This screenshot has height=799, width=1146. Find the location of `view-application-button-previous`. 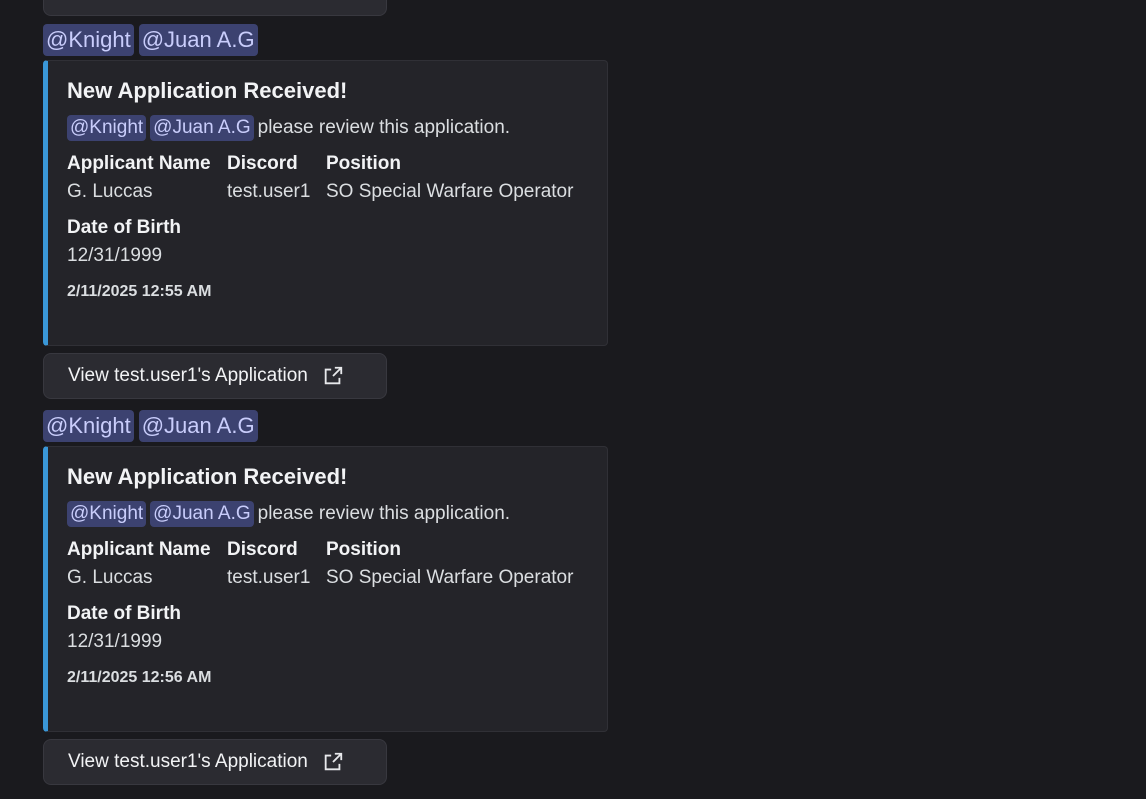

view-application-button-previous is located at coordinates (215, 8).